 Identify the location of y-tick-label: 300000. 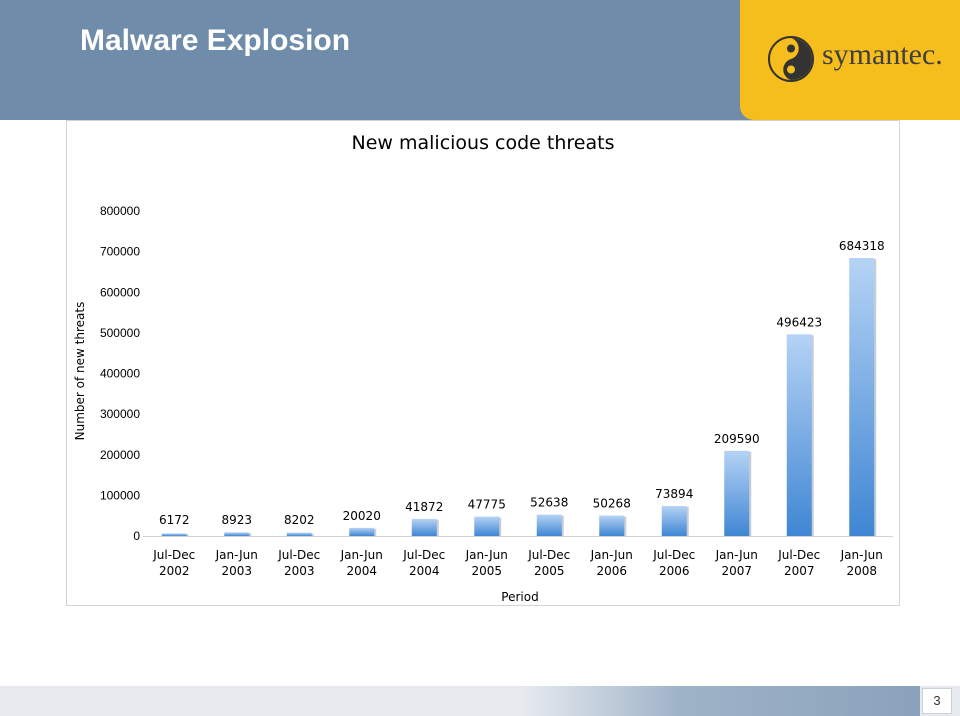
(120, 414).